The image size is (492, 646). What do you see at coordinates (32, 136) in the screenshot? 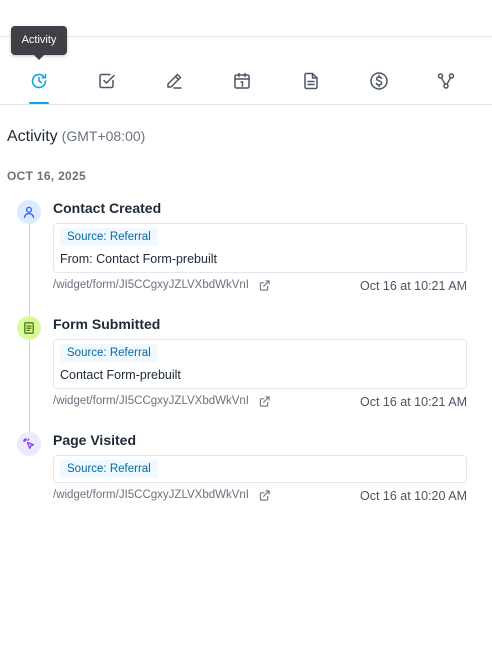
I see `section-title-text: Activity` at bounding box center [32, 136].